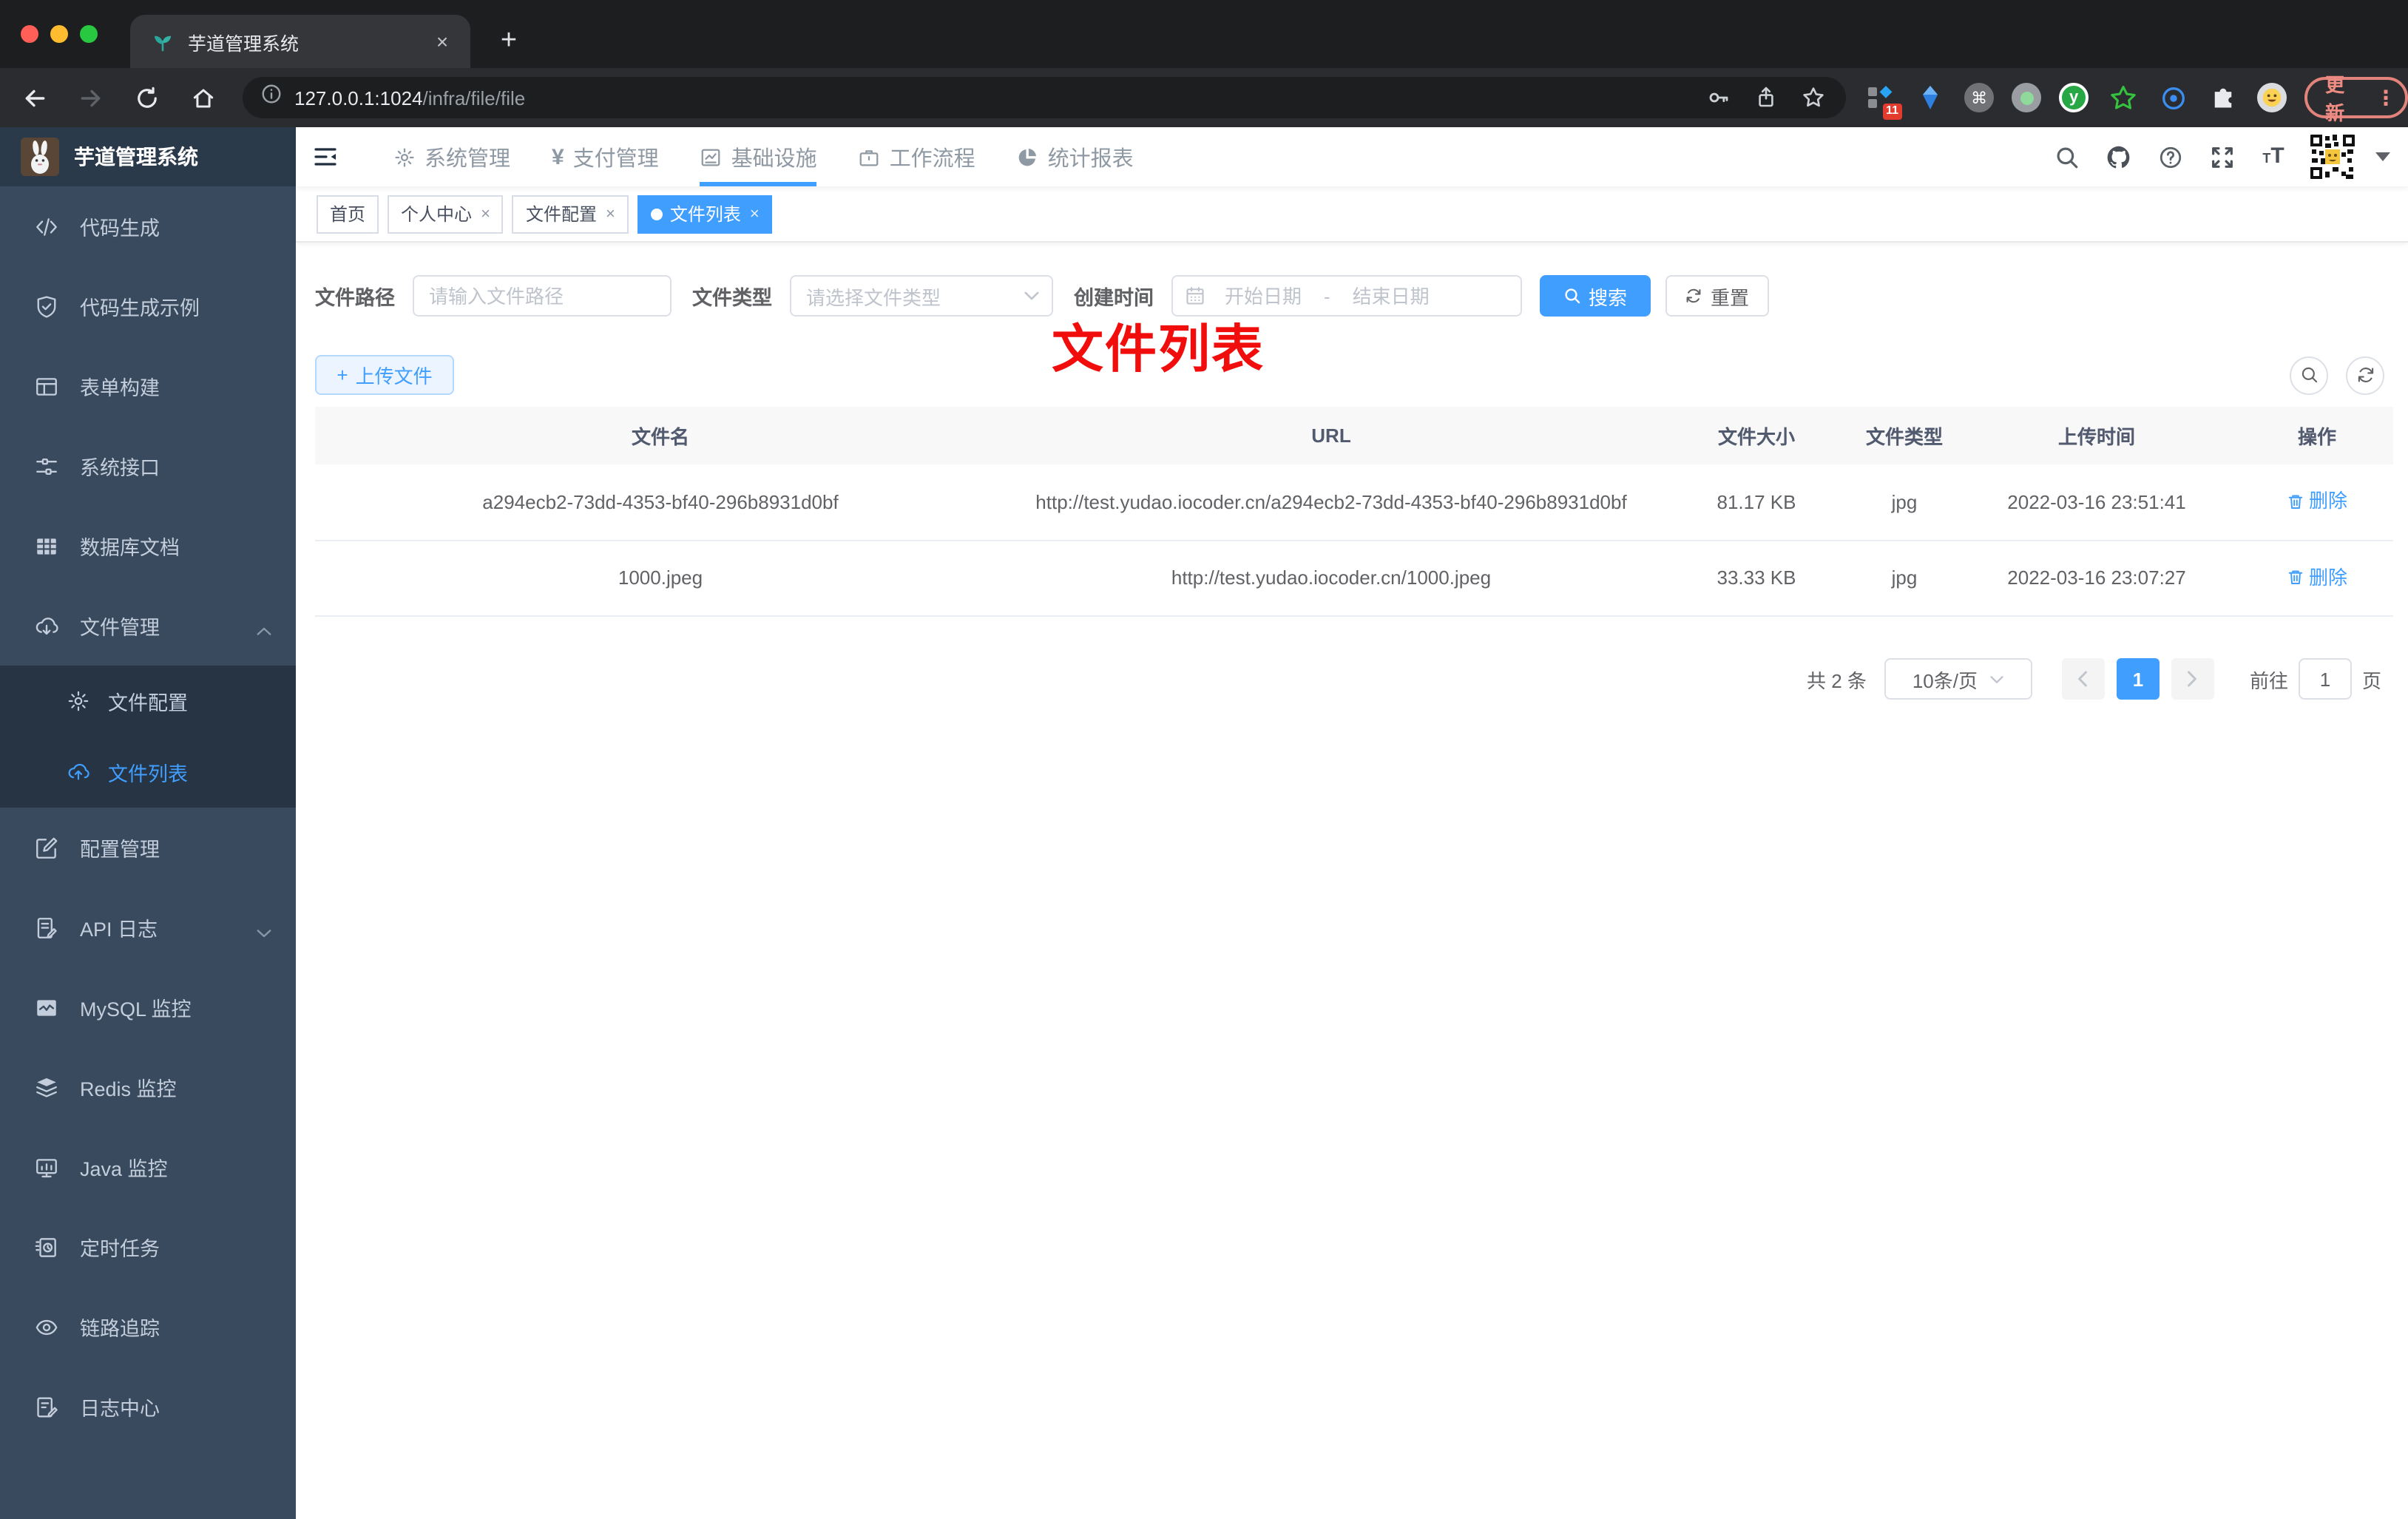 This screenshot has height=1519, width=2408. I want to click on sidebar-item-api-log: API 日志, so click(148, 927).